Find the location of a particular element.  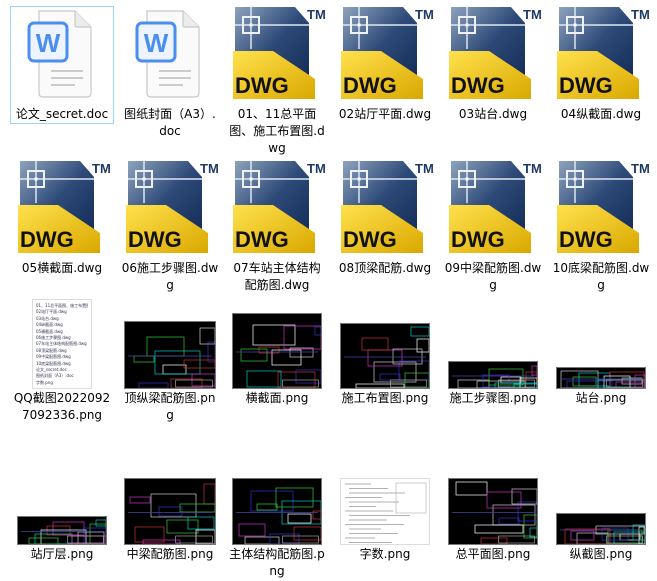

file-name-label: 08顶梁配筋.dwg is located at coordinates (385, 268).